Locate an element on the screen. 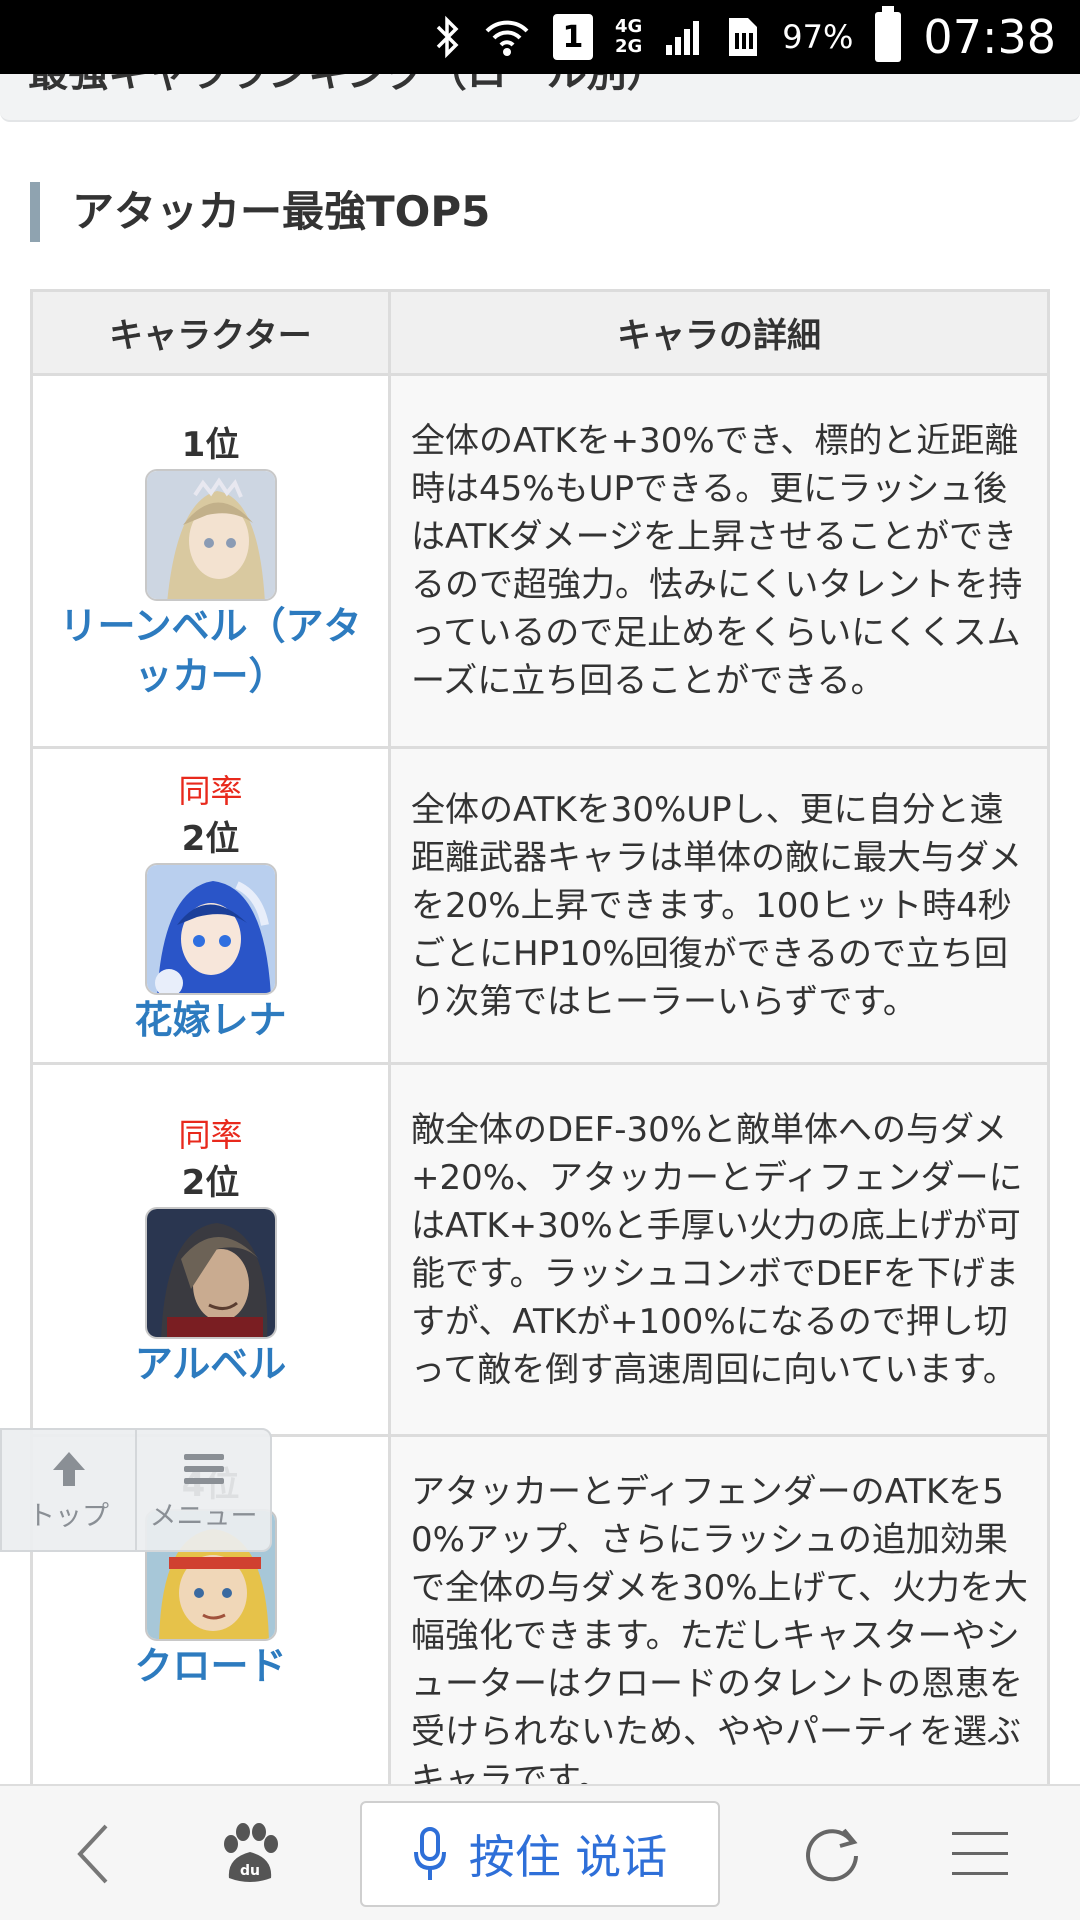 This screenshot has height=1922, width=1080. character-cell: 同率 2位 花嫁レナ is located at coordinates (210, 905).